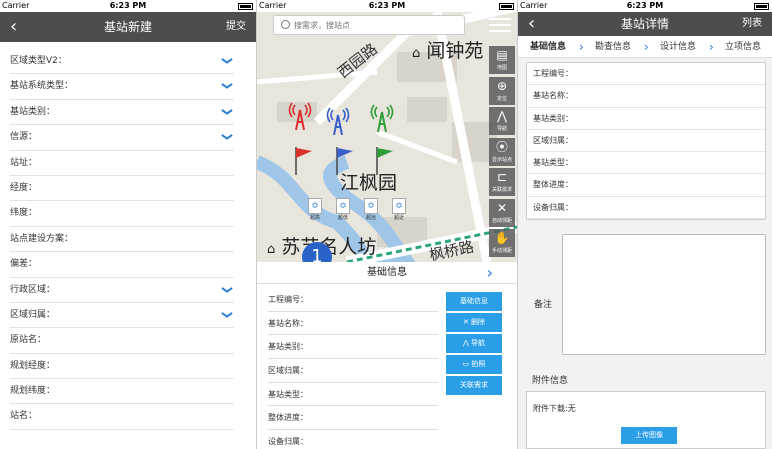  I want to click on legend-item: ≎ 超近, so click(399, 209).